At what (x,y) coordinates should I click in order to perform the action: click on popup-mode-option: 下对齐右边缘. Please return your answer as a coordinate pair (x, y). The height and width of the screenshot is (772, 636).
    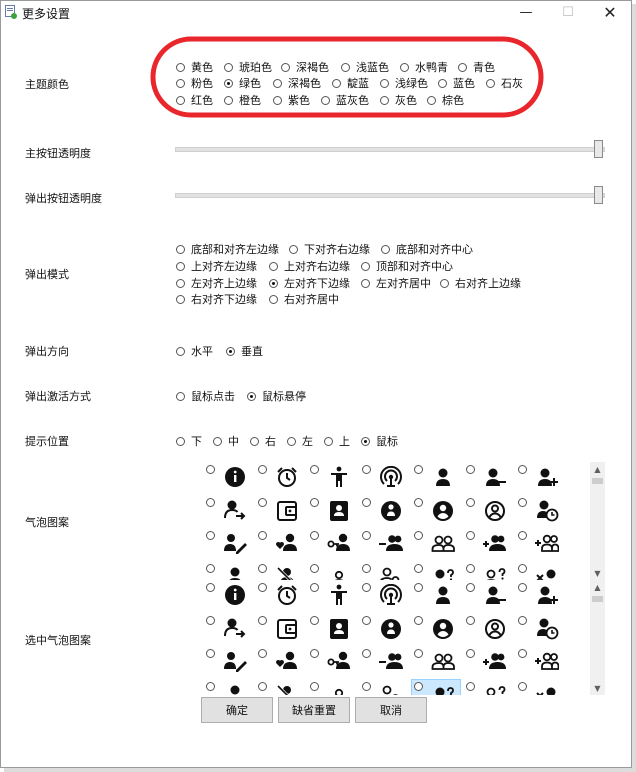
    Looking at the image, I should click on (329, 249).